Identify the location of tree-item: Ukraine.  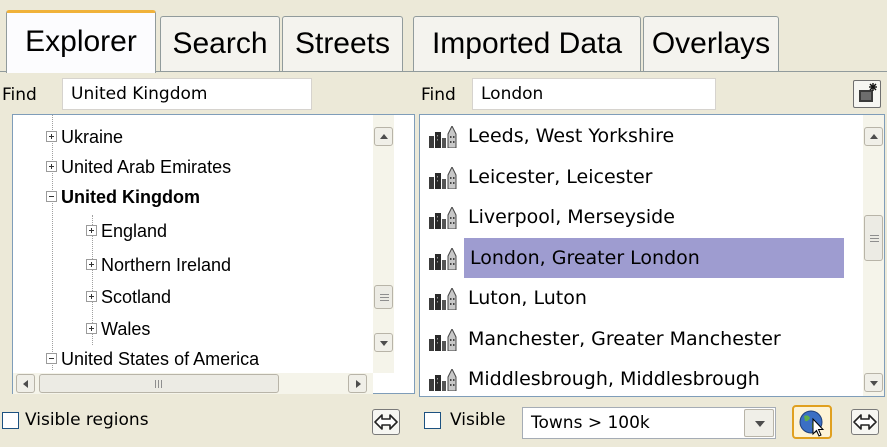
(84, 137).